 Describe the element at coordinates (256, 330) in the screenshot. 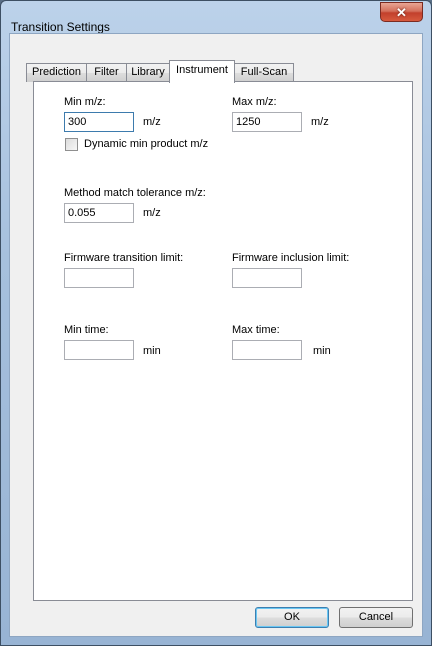

I see `max-time-label: Max time:` at that location.